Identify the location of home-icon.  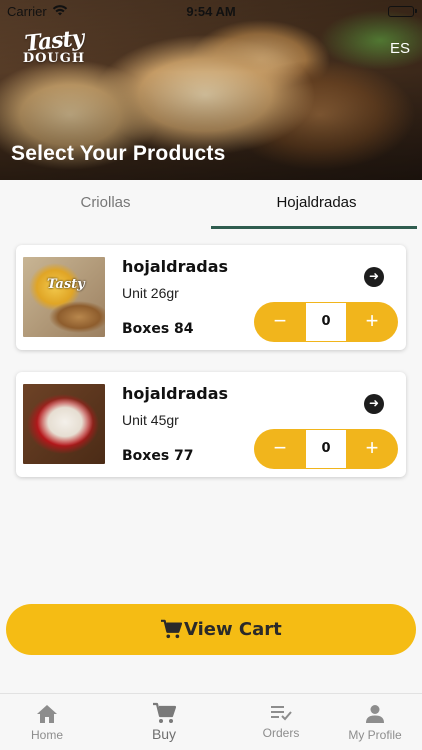
(47, 714).